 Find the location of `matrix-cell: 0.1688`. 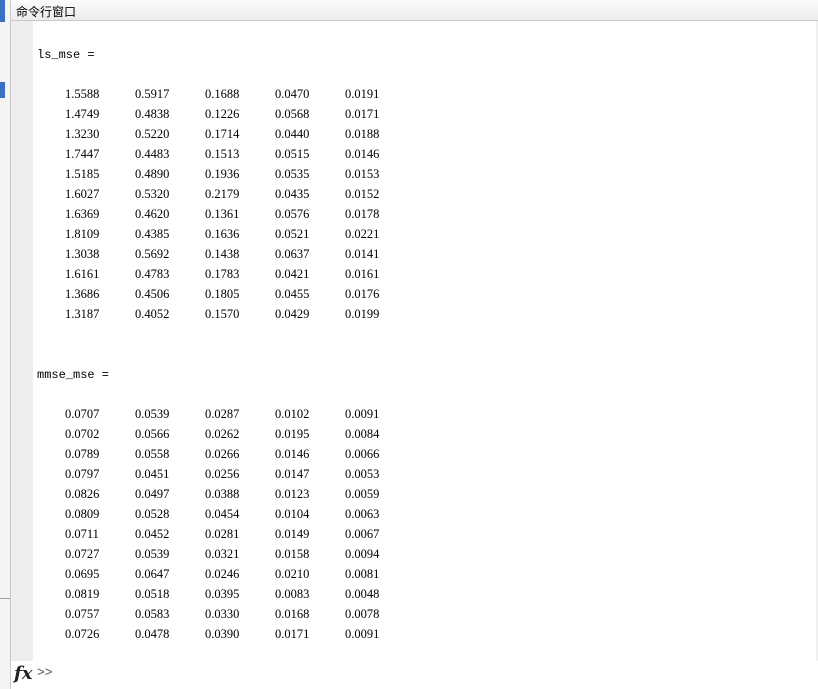

matrix-cell: 0.1688 is located at coordinates (222, 94).